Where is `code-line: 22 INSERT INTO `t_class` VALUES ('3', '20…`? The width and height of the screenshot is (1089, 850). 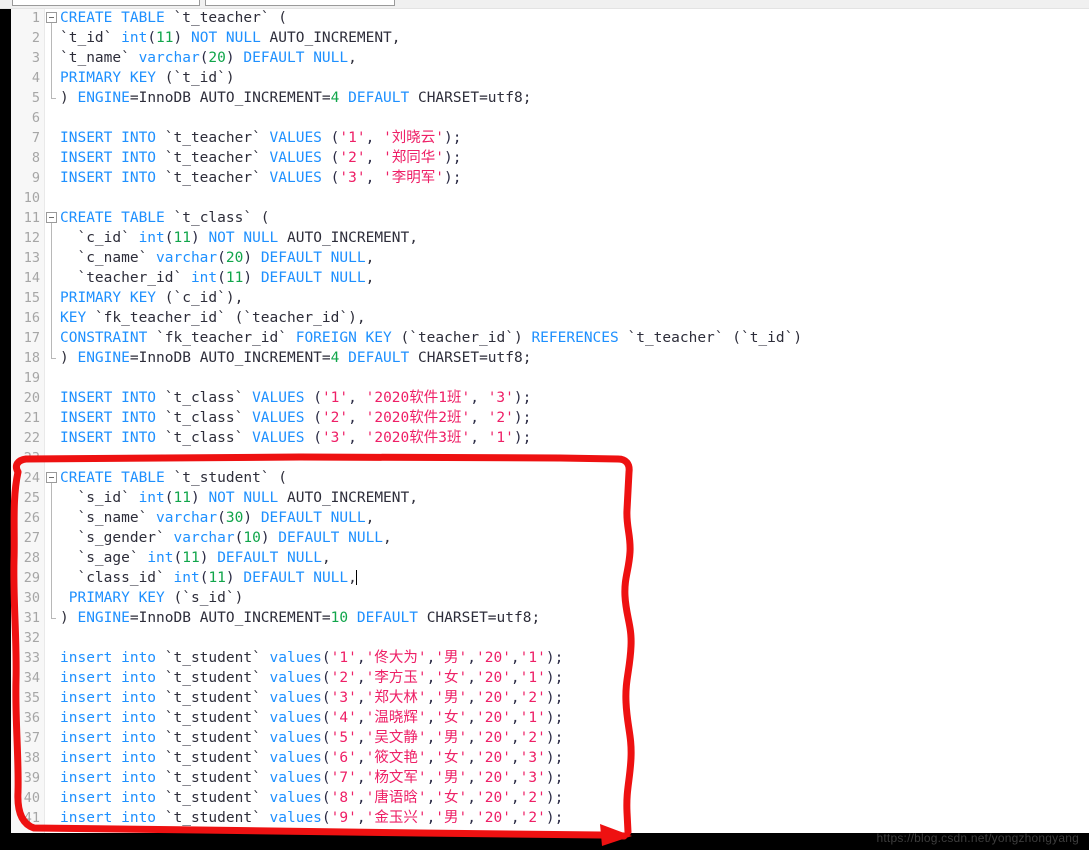 code-line: 22 INSERT INTO `t_class` VALUES ('3', '20… is located at coordinates (550, 438).